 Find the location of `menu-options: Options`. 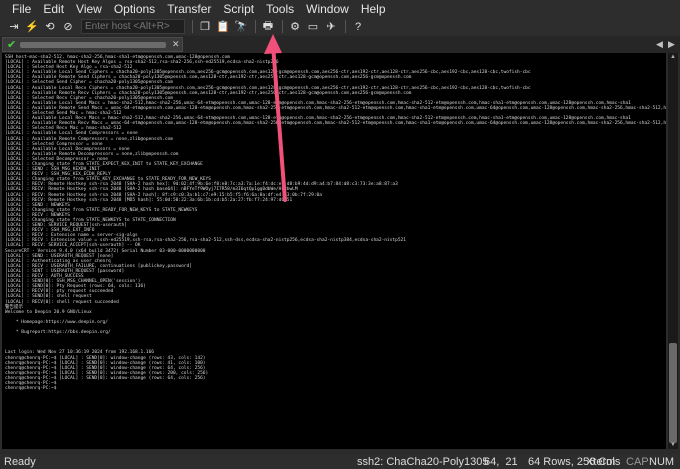

menu-options: Options is located at coordinates (134, 9).